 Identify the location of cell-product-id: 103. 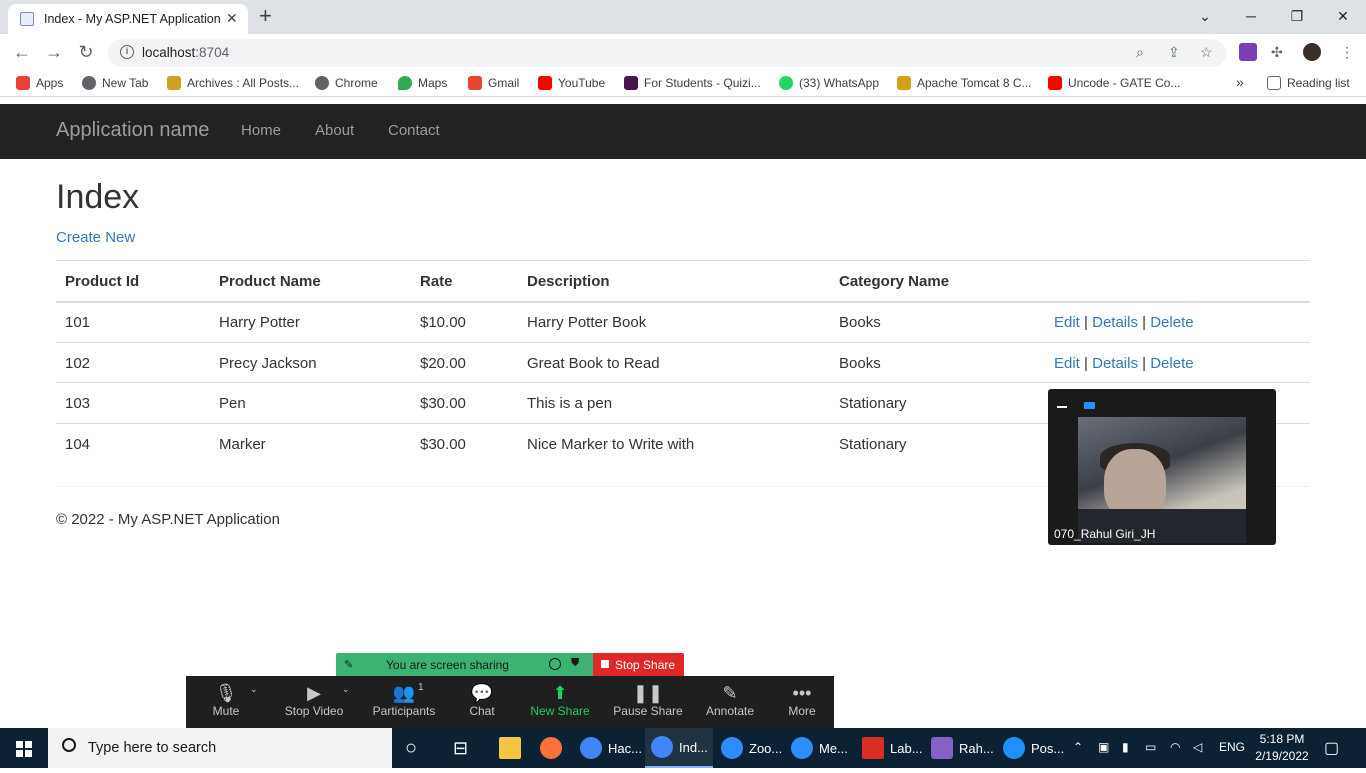
(78, 403).